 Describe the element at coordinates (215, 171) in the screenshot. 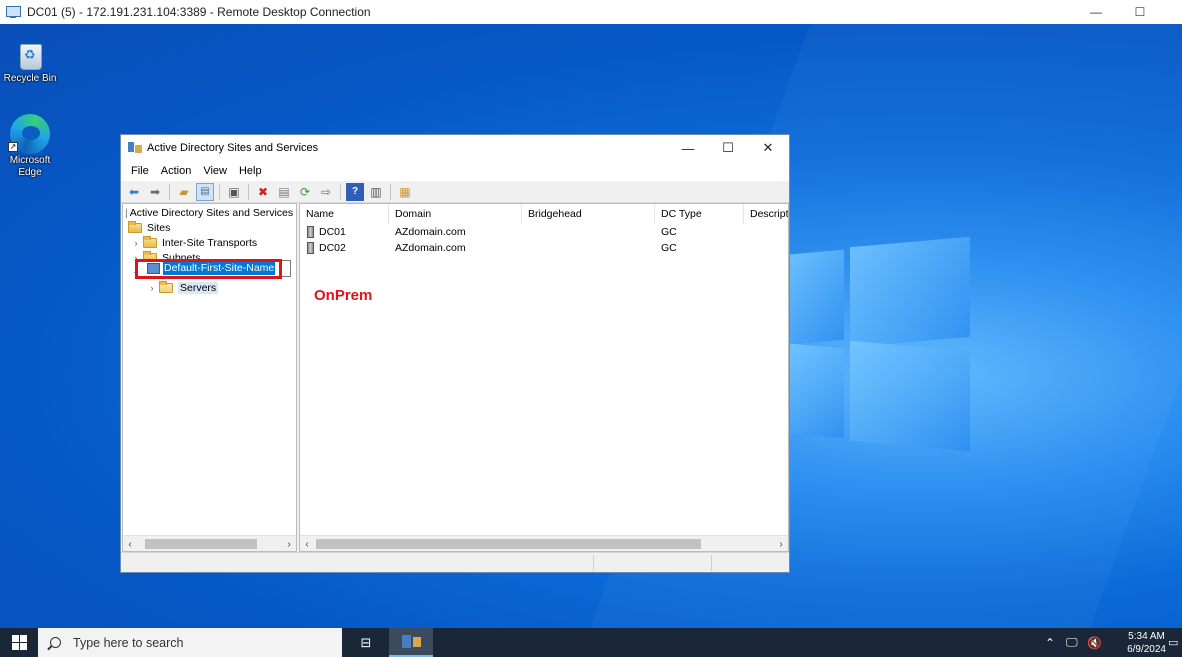

I see `menu-view: View` at that location.